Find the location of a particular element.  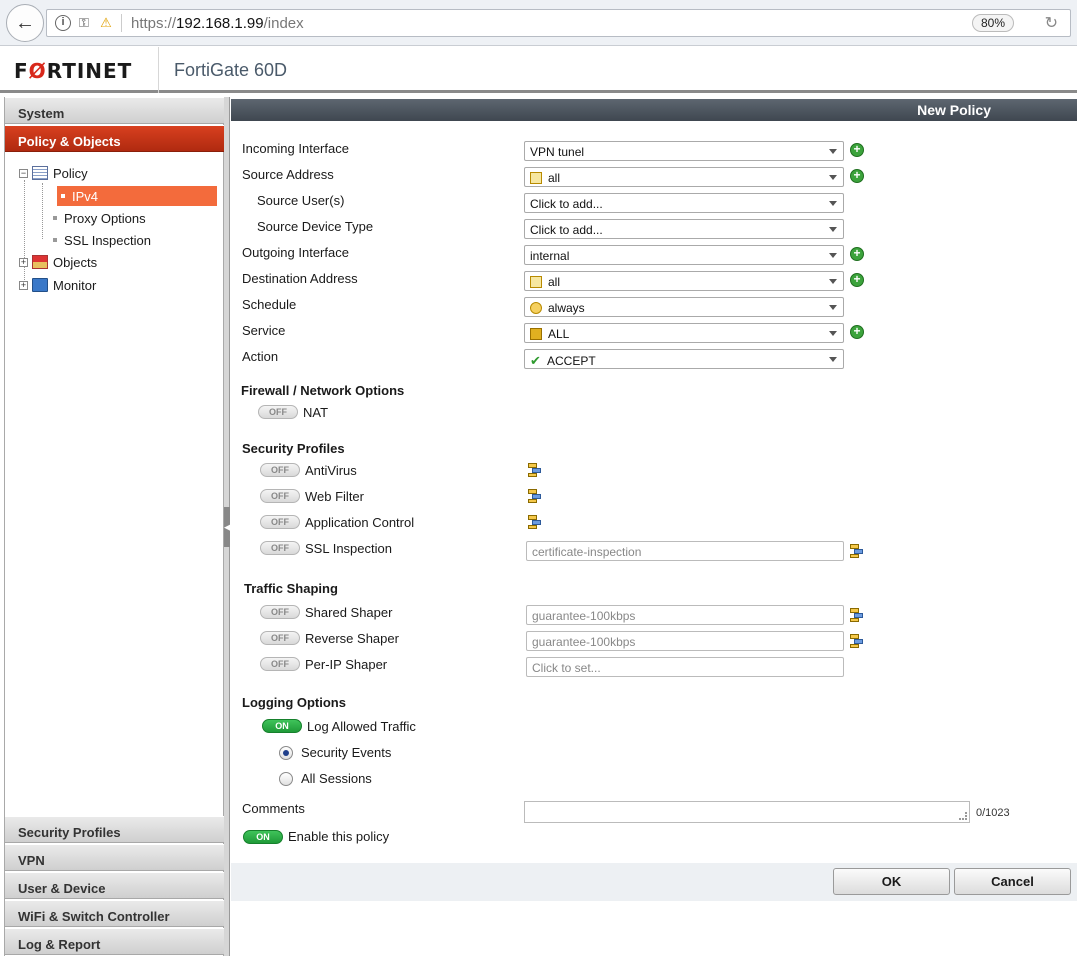

nav-security-profiles: Security Profiles is located at coordinates (114, 829).